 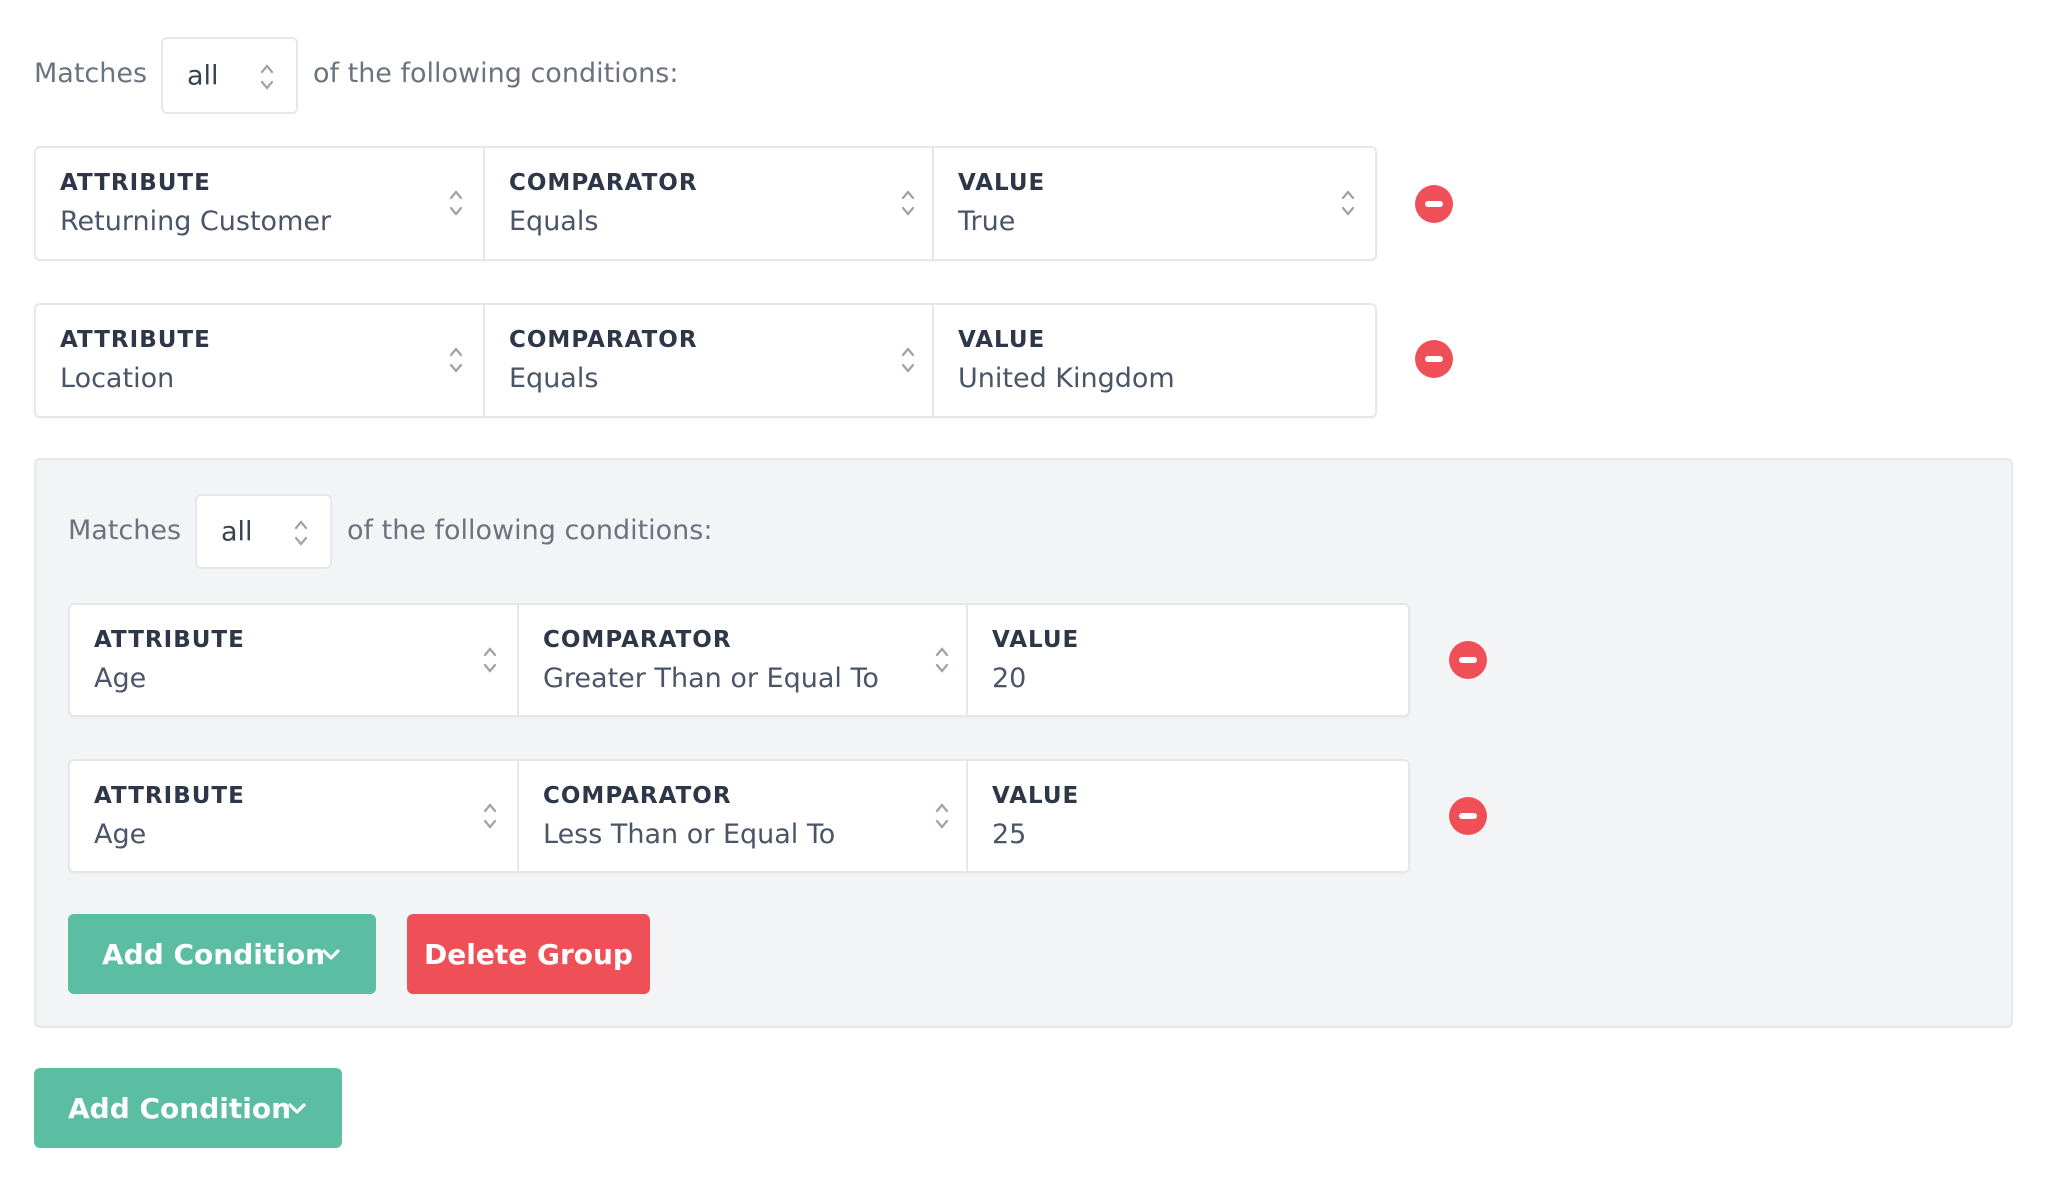 I want to click on comparator-select: COMPARATOR Less Than or Equal To, so click(x=743, y=816).